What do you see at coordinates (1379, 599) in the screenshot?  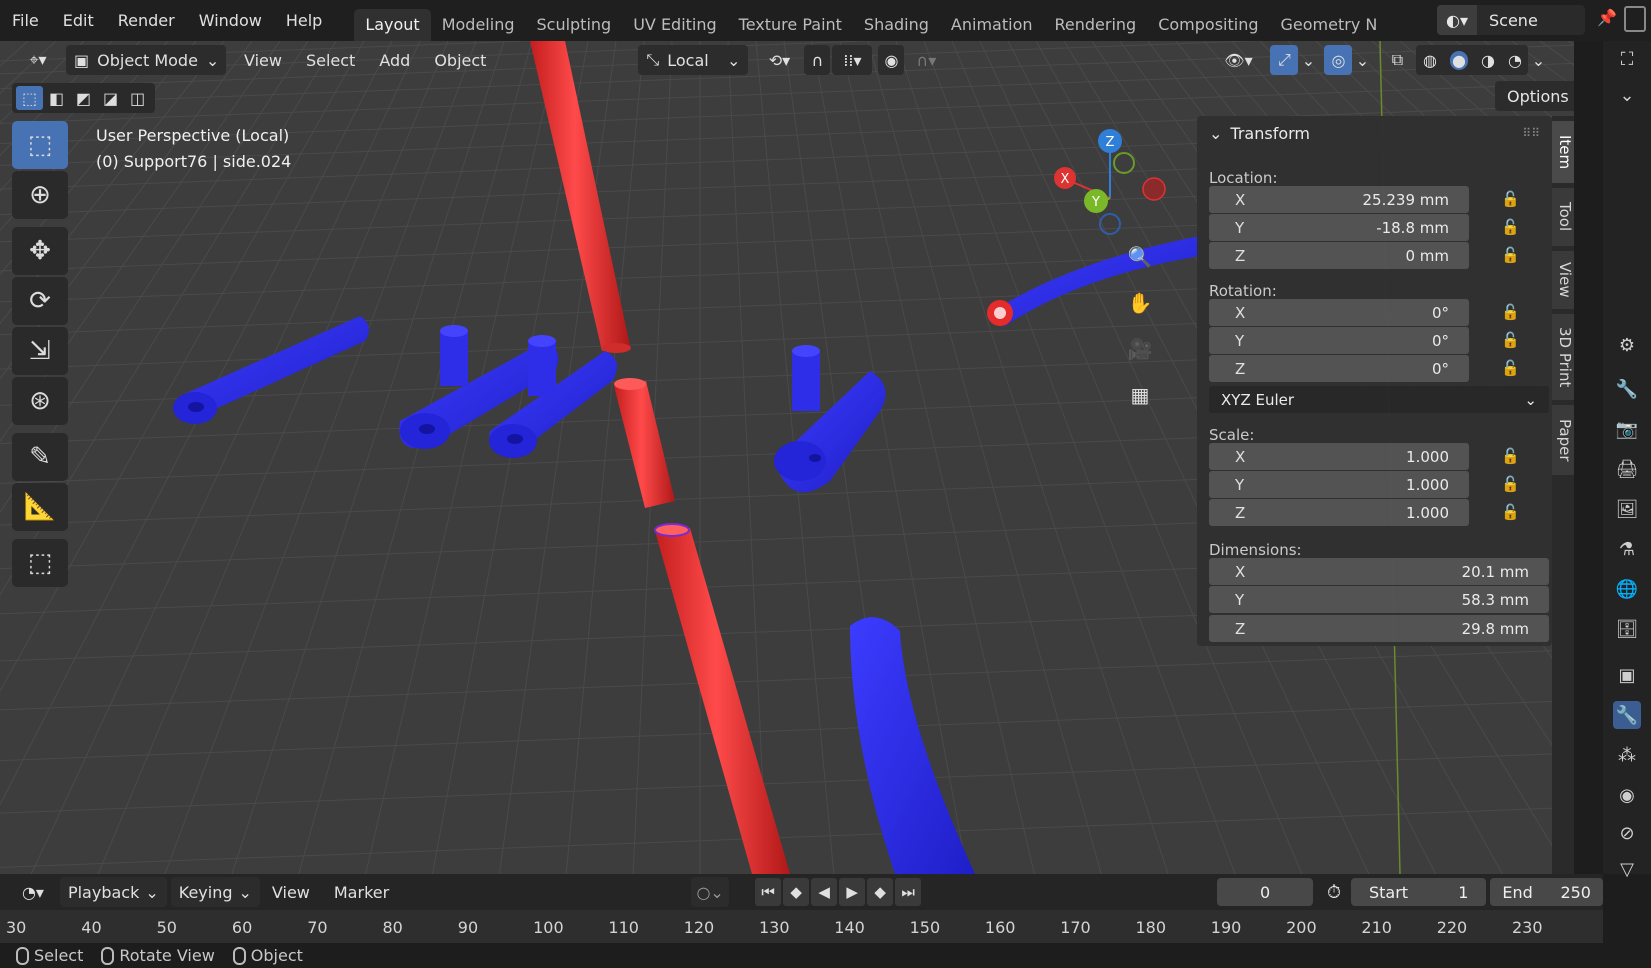 I see `dimensions-y-field: Y 58.3 mm` at bounding box center [1379, 599].